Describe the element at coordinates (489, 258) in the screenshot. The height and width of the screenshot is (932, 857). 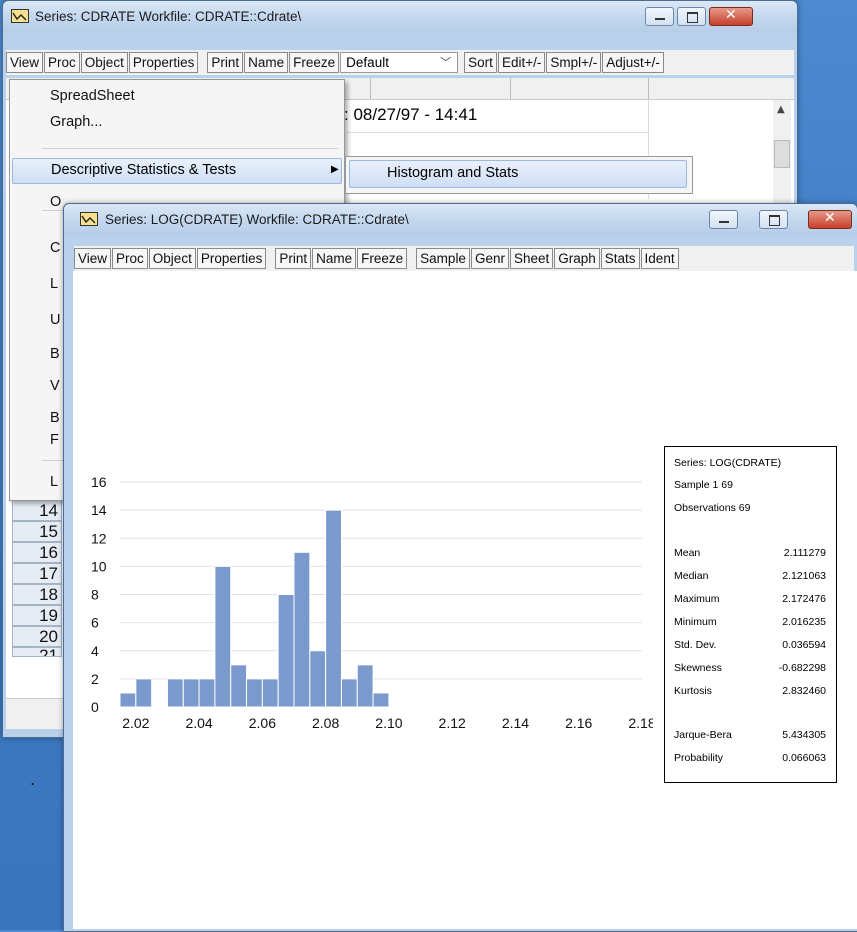
I see `genr-button: Genr` at that location.